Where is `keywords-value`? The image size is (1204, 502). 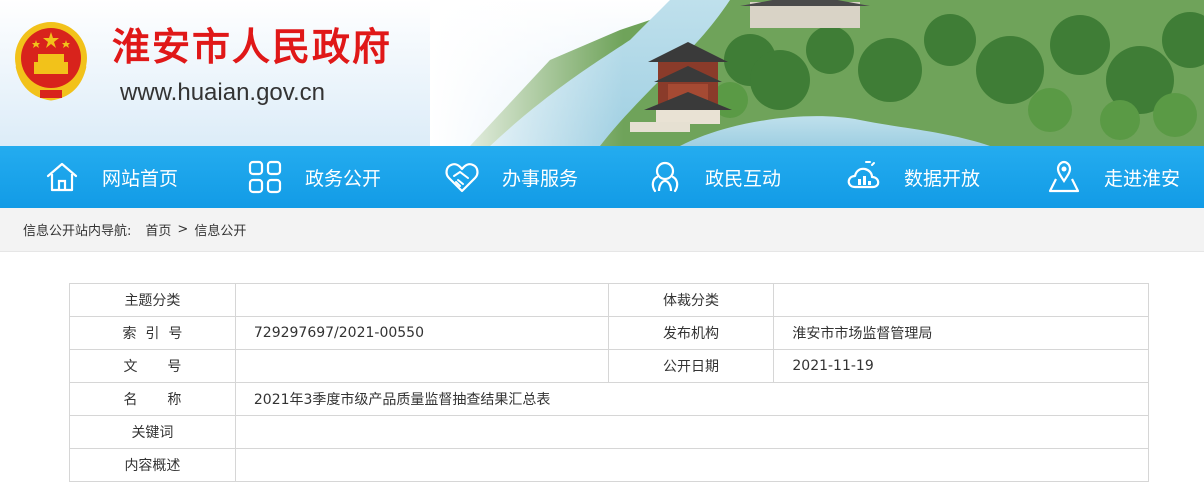 keywords-value is located at coordinates (692, 432).